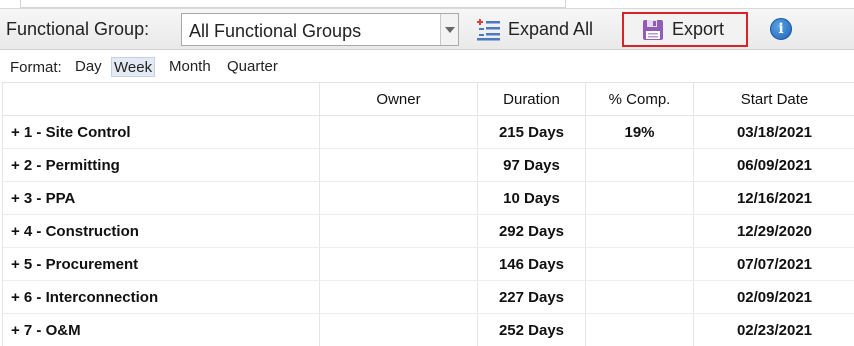  I want to click on start-date-cell: 12/16/2021, so click(774, 198).